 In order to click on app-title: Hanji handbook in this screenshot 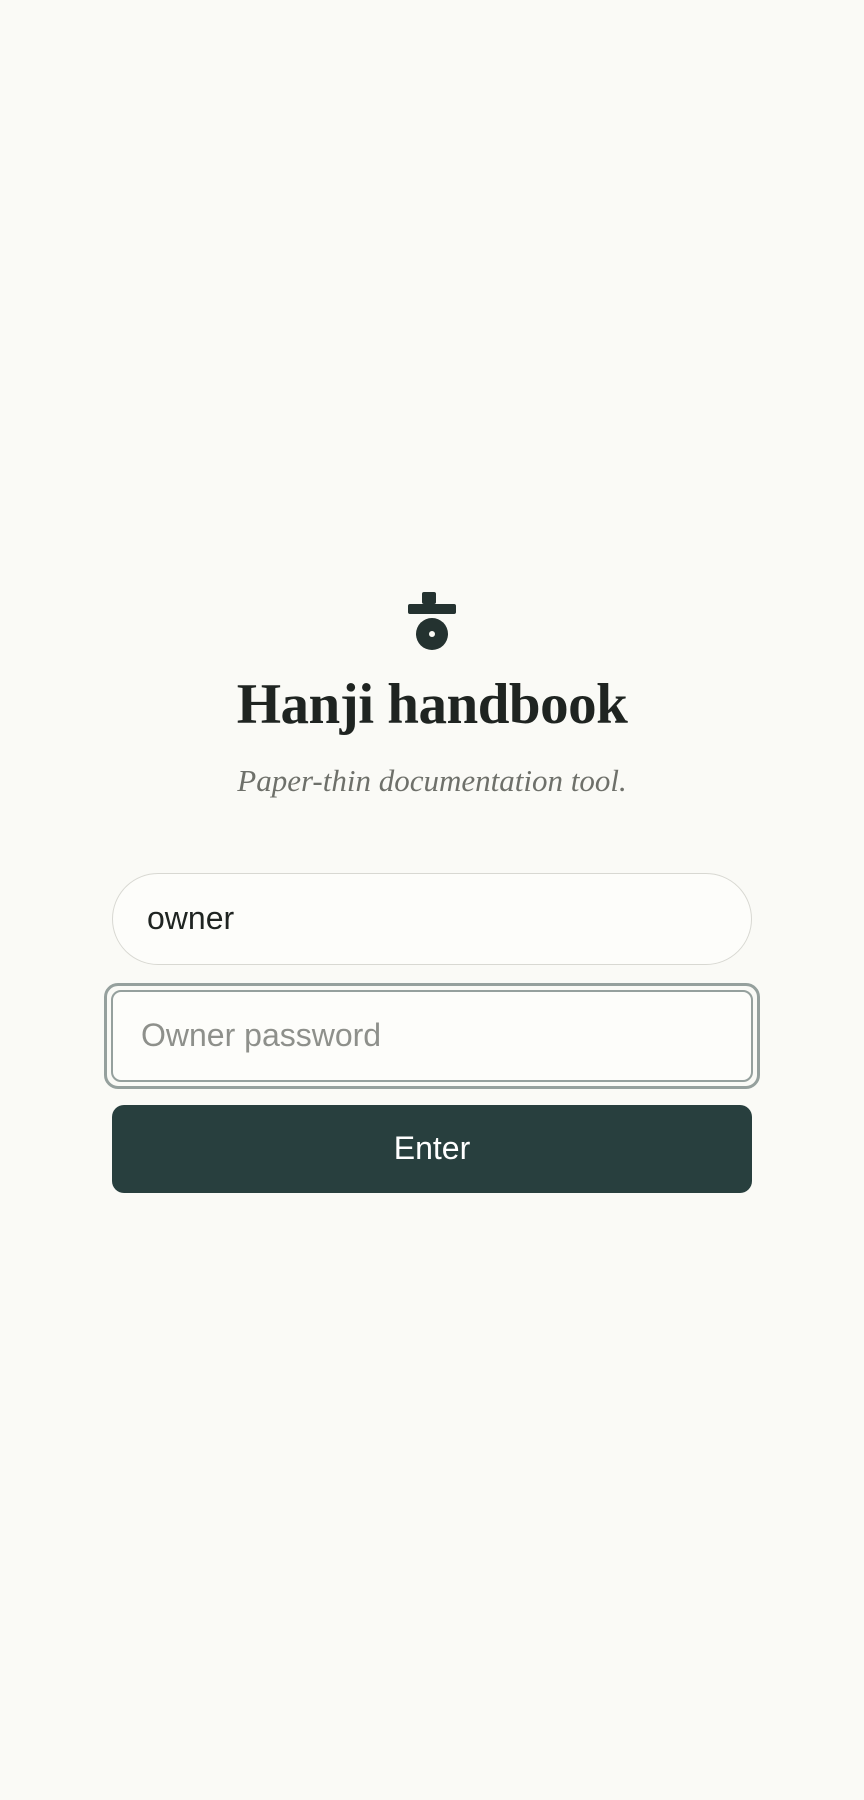, I will do `click(432, 704)`.